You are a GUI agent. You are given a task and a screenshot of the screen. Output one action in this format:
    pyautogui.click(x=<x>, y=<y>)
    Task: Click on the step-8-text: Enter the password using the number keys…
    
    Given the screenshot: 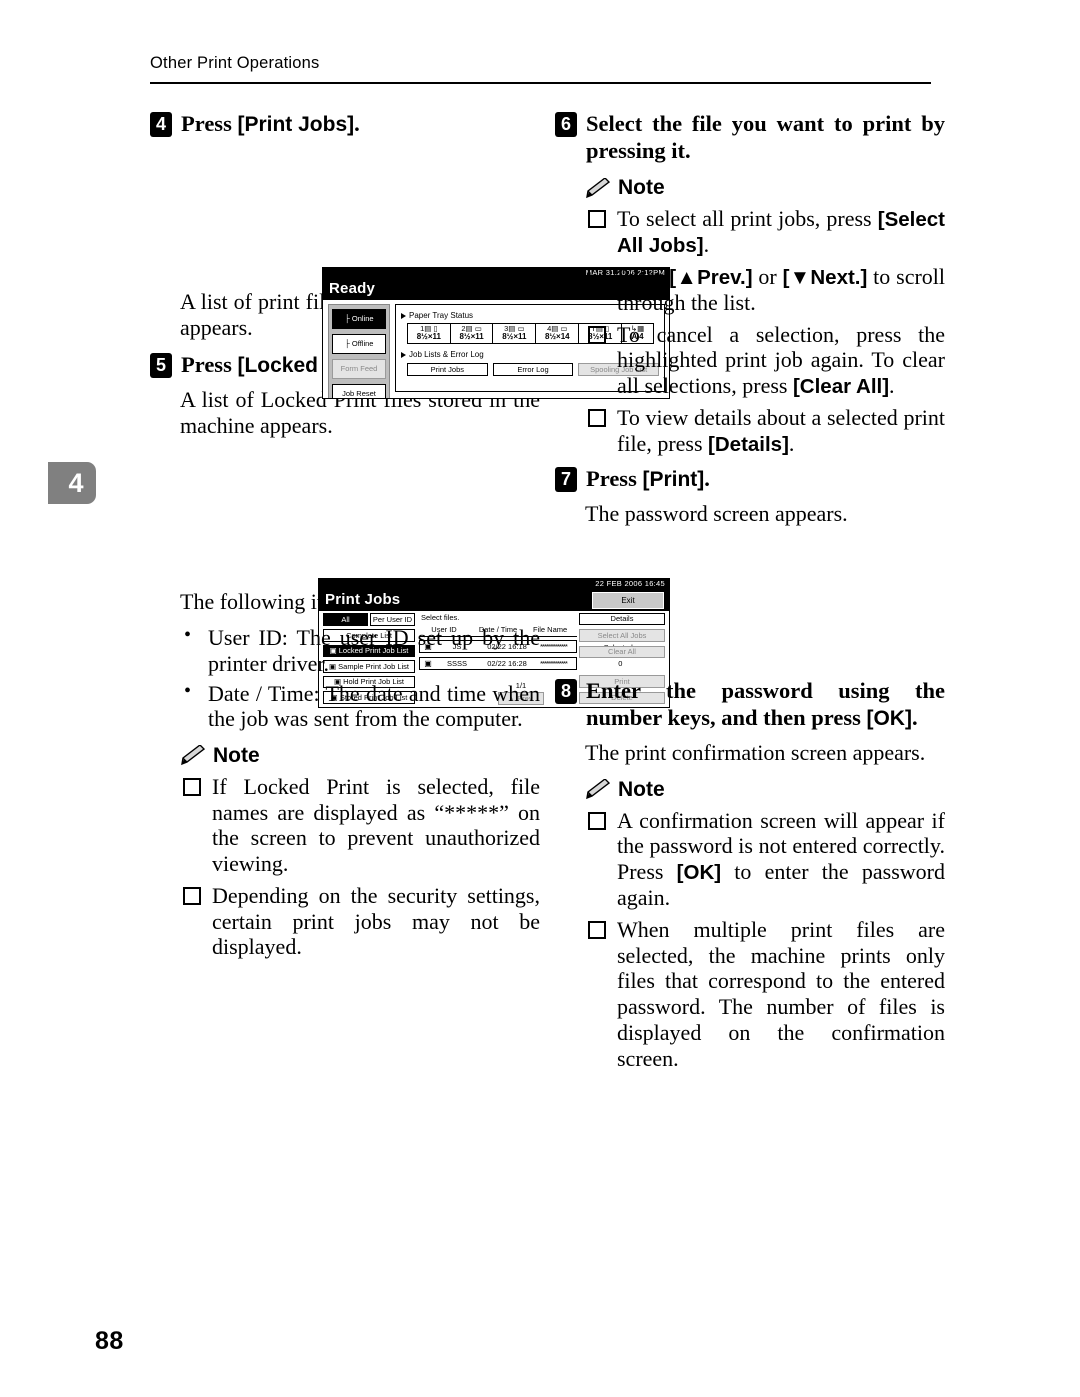 What is the action you would take?
    pyautogui.click(x=765, y=703)
    